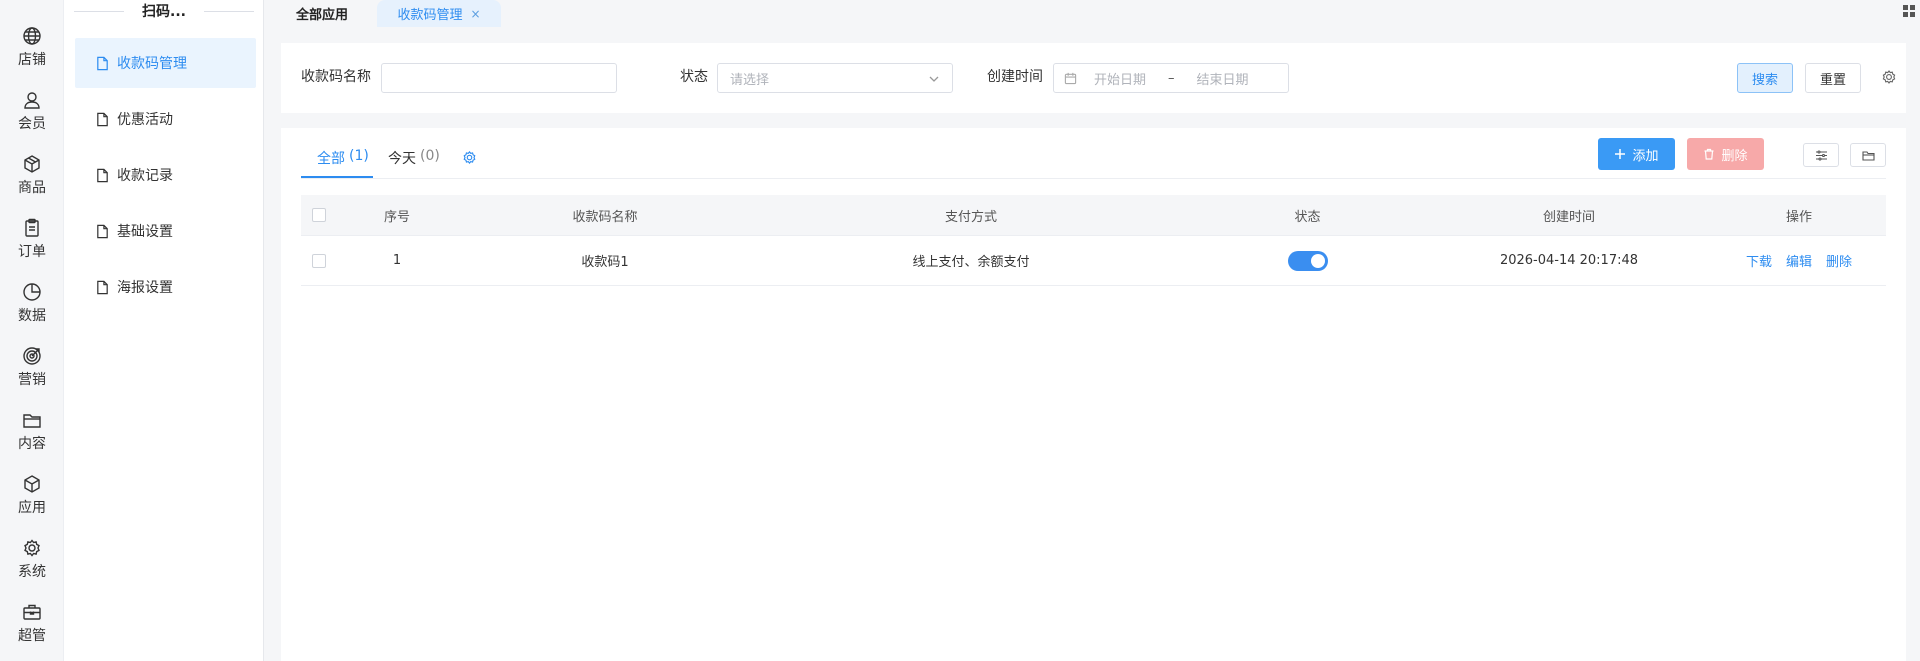 The width and height of the screenshot is (1920, 661). I want to click on delete-button: 删除, so click(1725, 154).